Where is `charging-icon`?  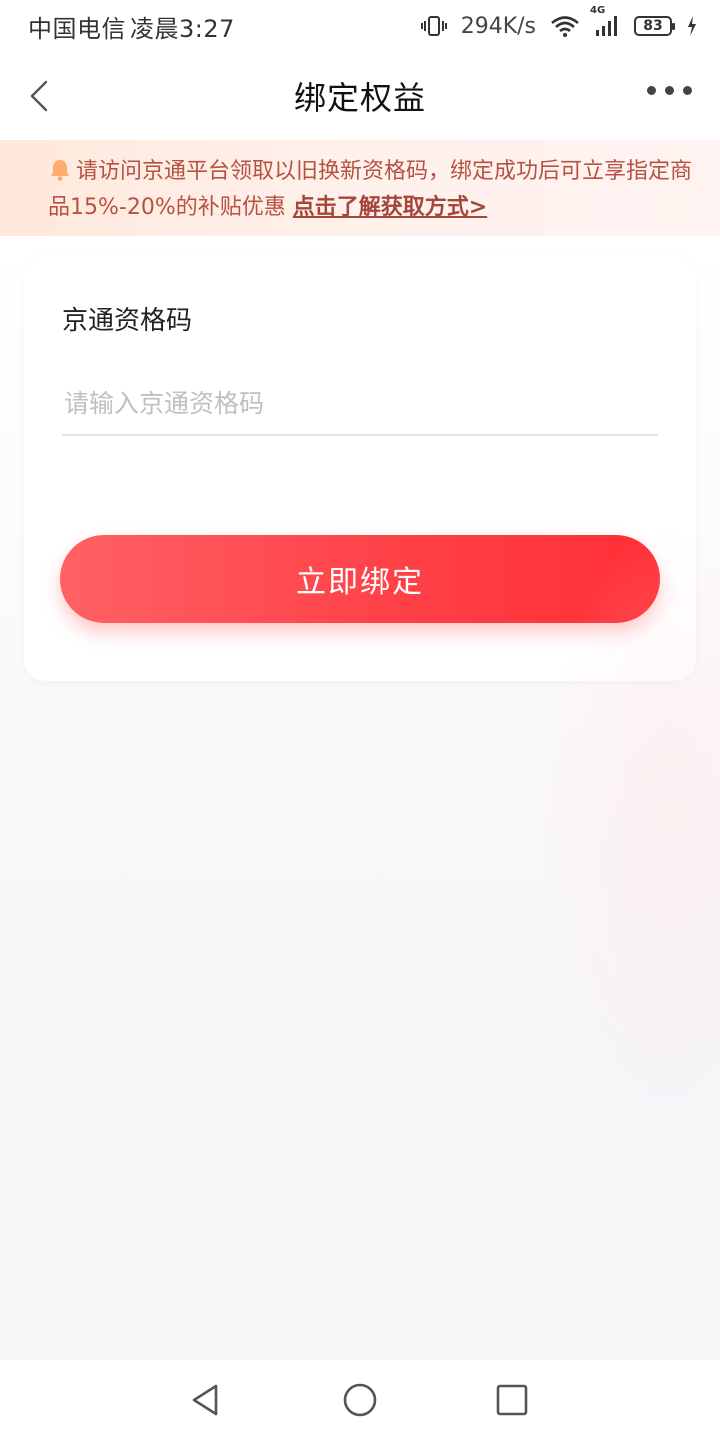
charging-icon is located at coordinates (692, 26).